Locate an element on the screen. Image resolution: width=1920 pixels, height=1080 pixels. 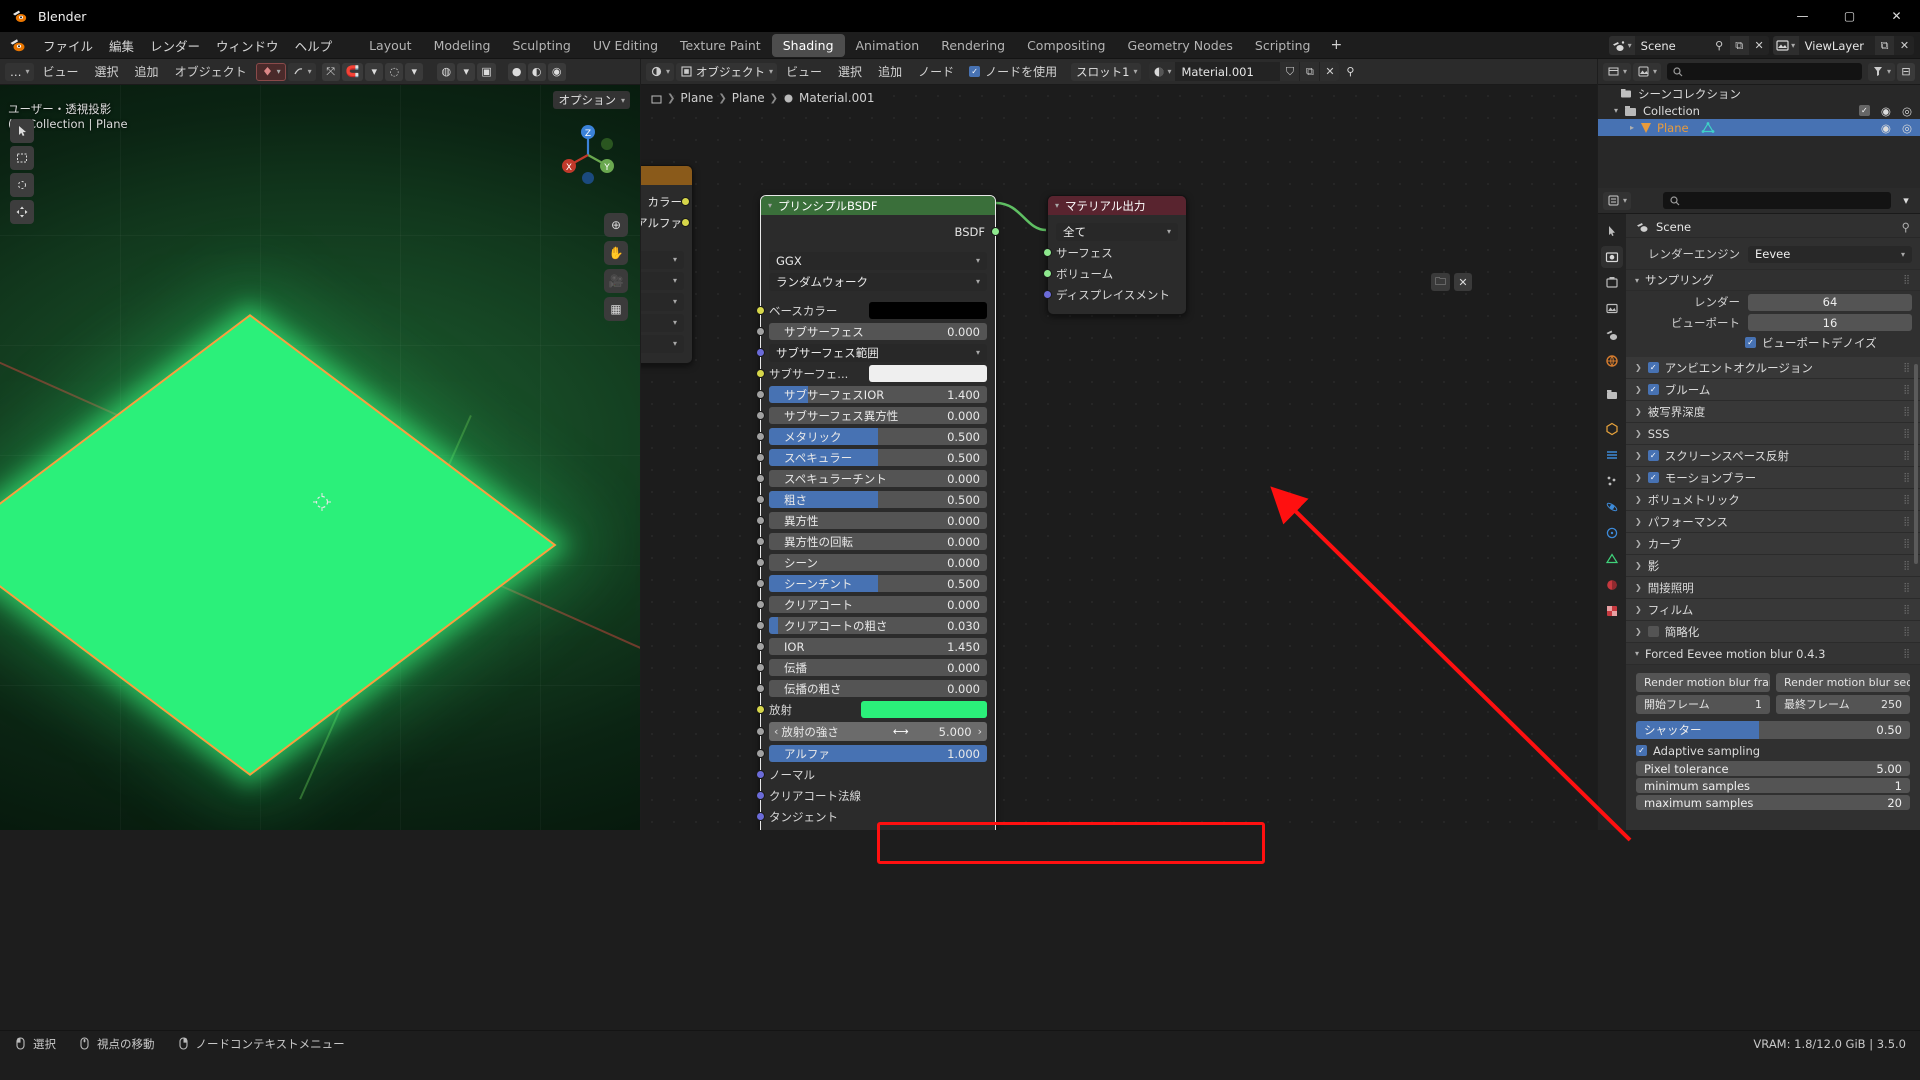
tab-modifiers-icon is located at coordinates (1612, 455).